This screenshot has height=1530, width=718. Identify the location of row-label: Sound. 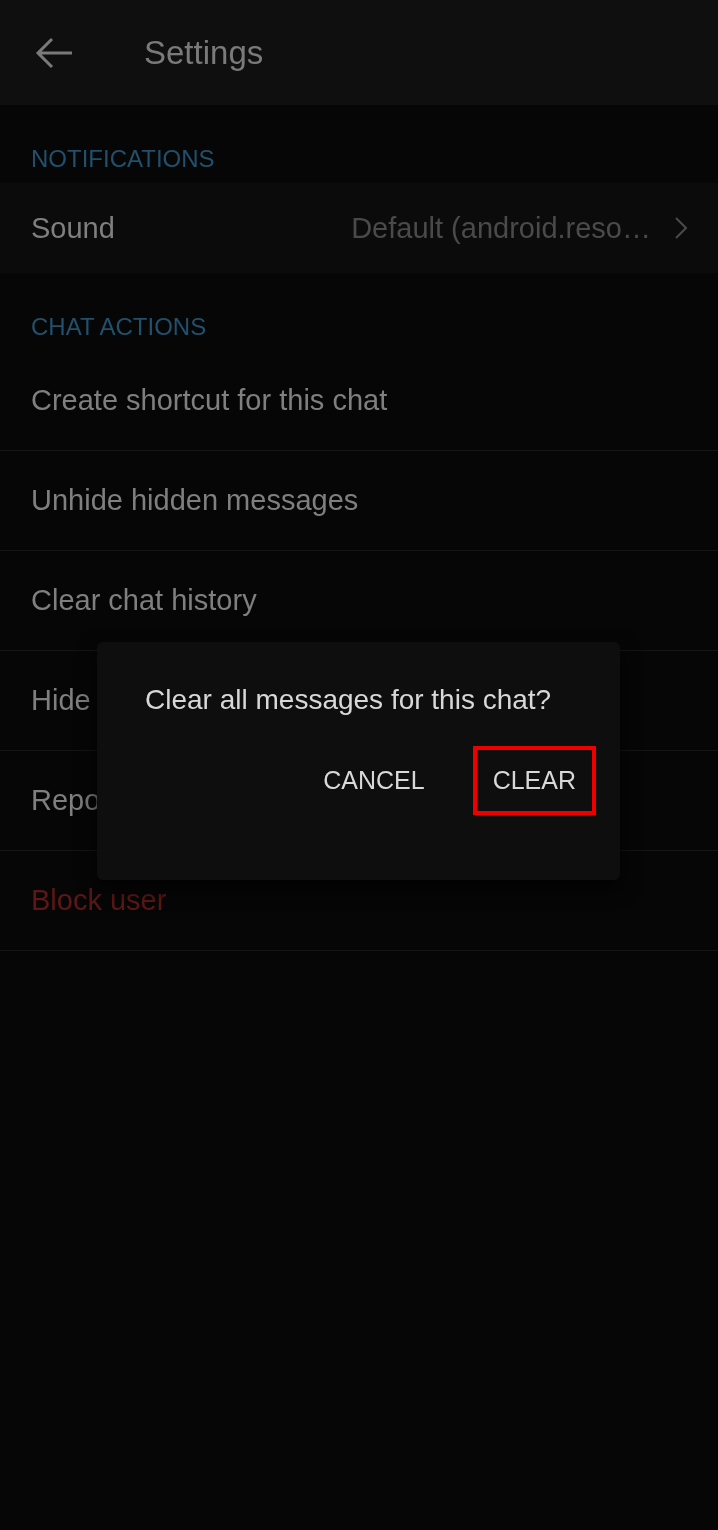
(73, 228).